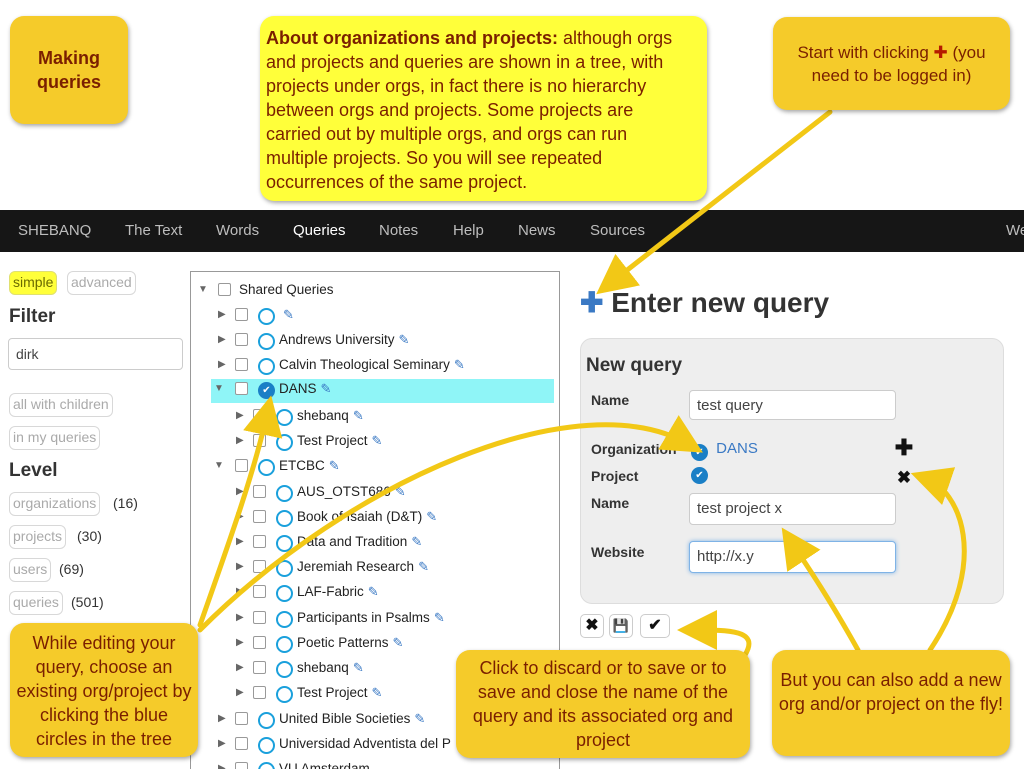 Image resolution: width=1024 pixels, height=769 pixels. What do you see at coordinates (36, 603) in the screenshot?
I see `level-queries: queries` at bounding box center [36, 603].